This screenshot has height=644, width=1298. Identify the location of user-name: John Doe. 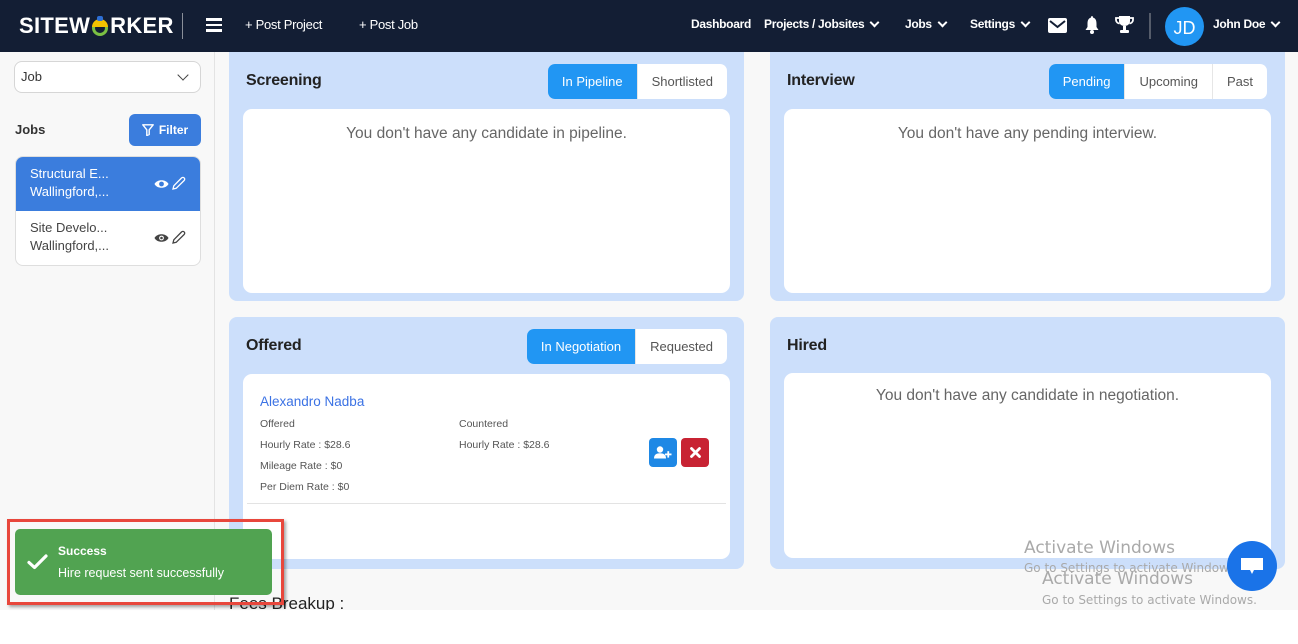
(1239, 24).